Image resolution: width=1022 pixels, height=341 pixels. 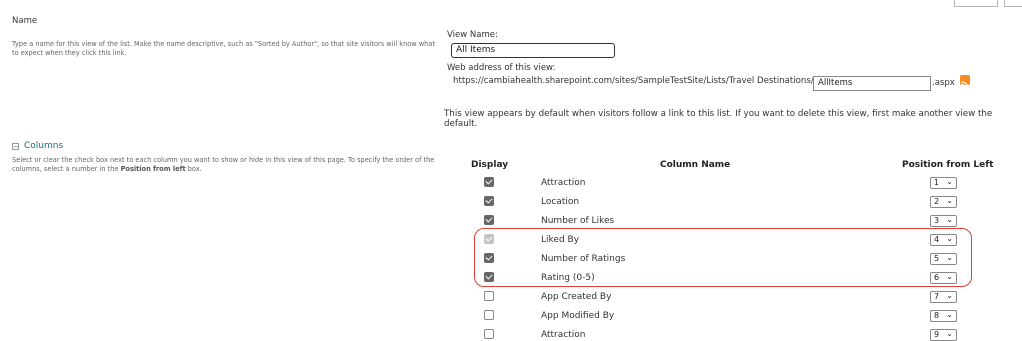 I want to click on position-value: 9, so click(x=937, y=334).